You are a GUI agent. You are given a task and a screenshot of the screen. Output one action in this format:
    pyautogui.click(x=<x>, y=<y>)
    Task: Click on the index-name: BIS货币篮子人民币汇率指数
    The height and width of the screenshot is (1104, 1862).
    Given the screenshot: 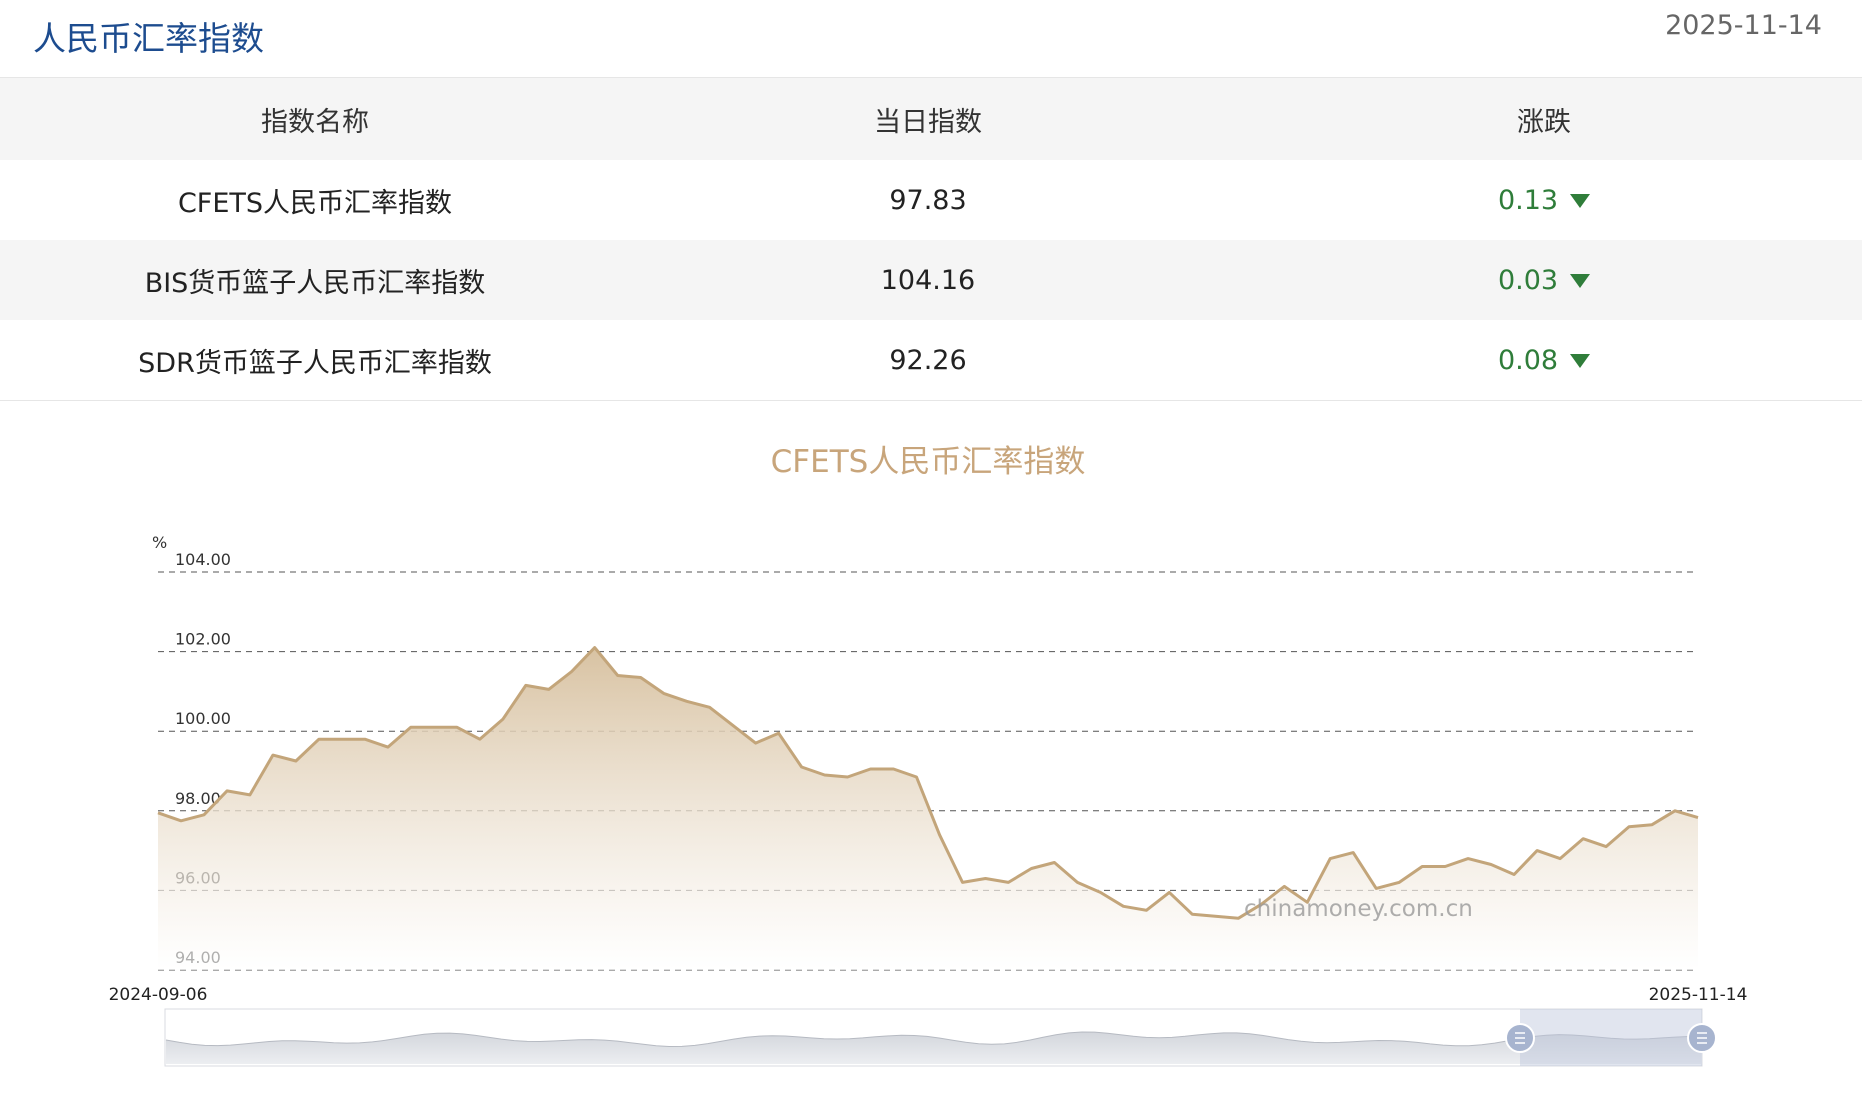 What is the action you would take?
    pyautogui.click(x=315, y=283)
    